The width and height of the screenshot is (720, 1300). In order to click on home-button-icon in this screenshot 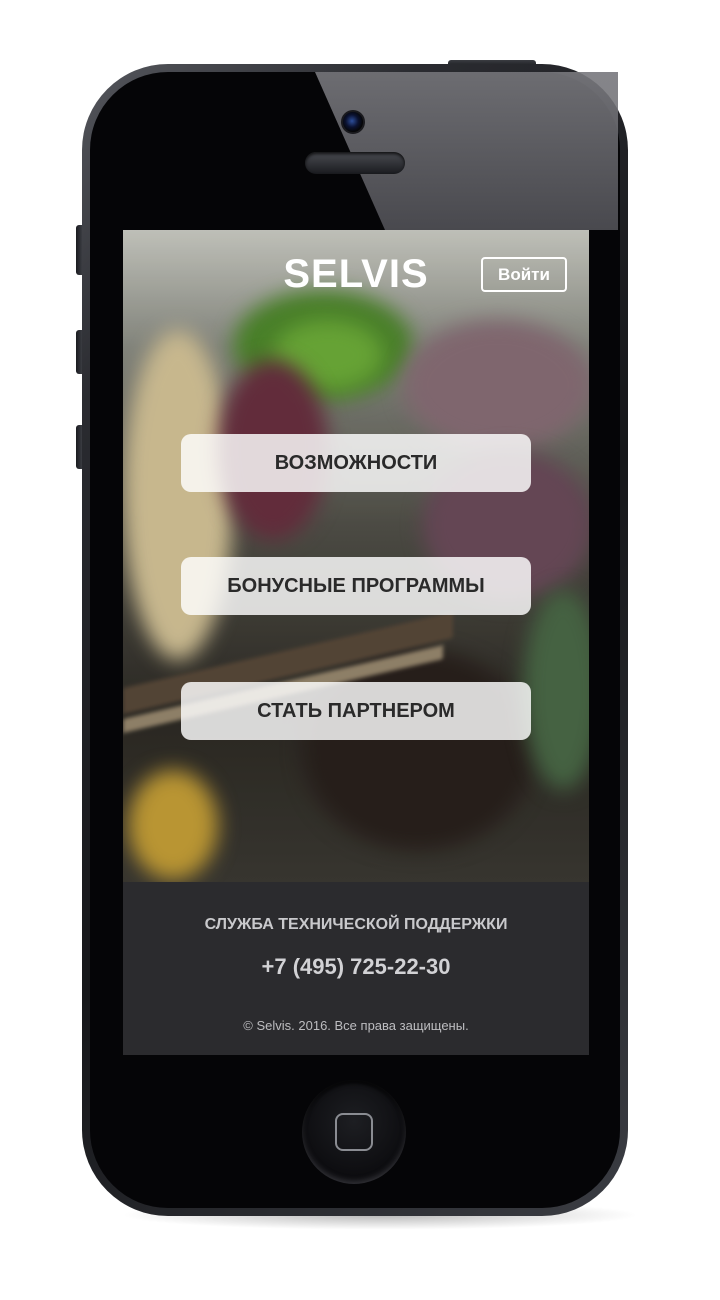, I will do `click(354, 1132)`.